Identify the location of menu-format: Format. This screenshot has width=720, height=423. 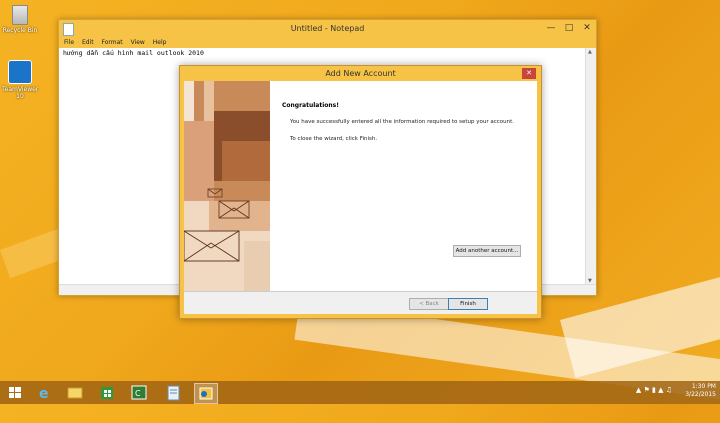
(112, 42).